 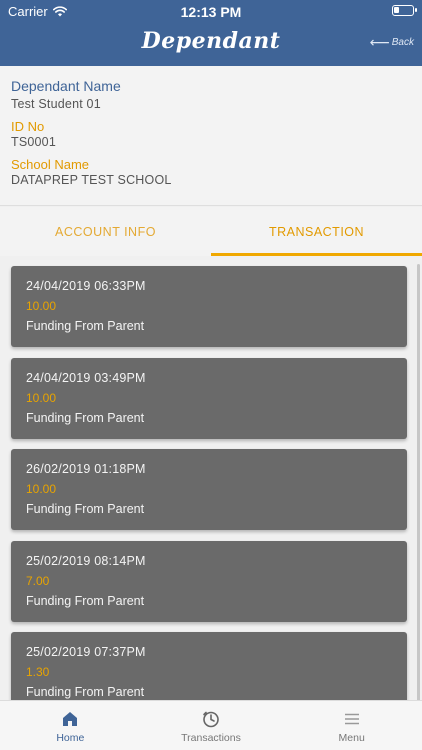 What do you see at coordinates (33, 142) in the screenshot?
I see `id-value: TS0001` at bounding box center [33, 142].